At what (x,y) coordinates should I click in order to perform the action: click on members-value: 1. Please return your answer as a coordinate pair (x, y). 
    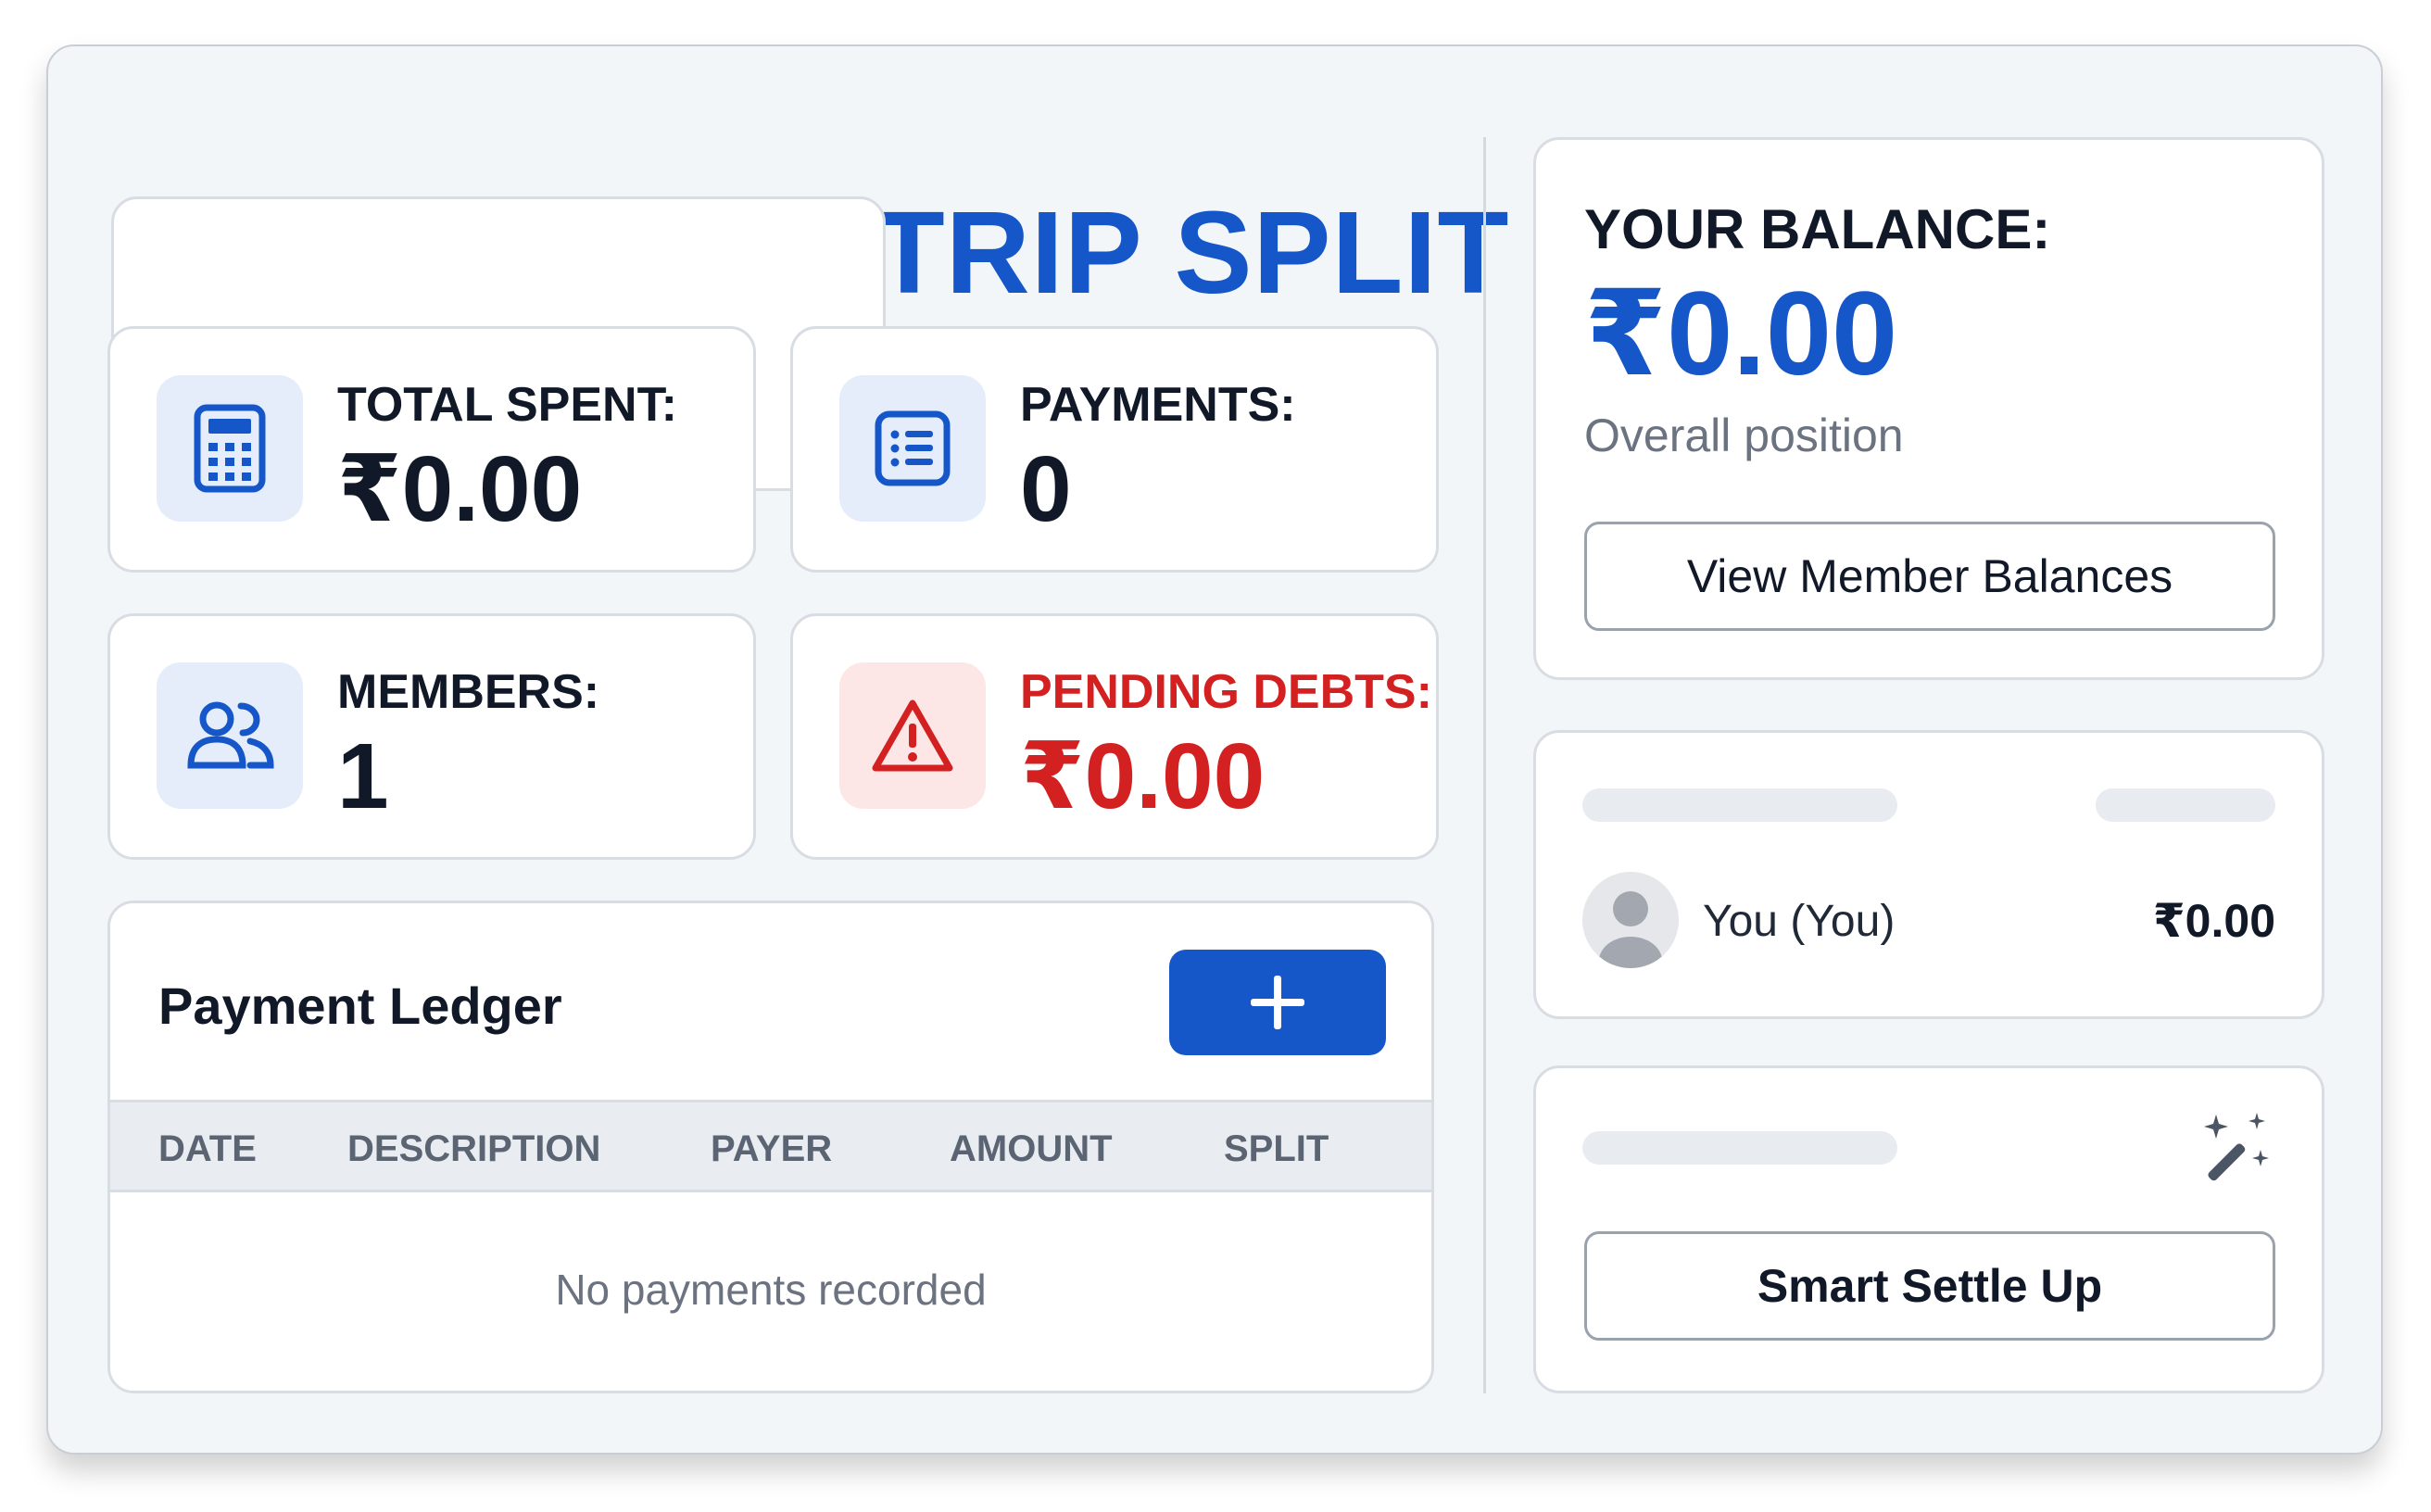
    Looking at the image, I should click on (363, 776).